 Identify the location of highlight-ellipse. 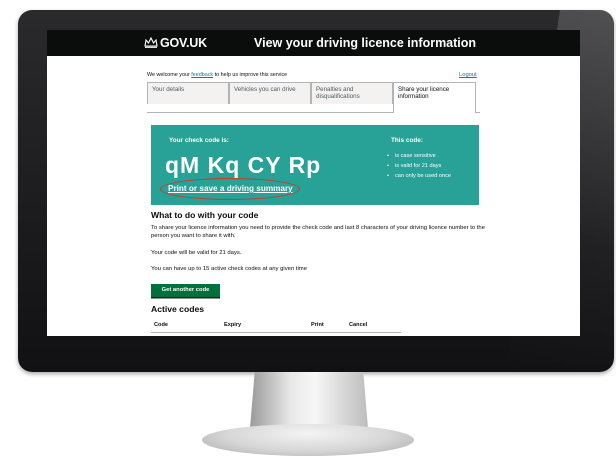
(230, 189).